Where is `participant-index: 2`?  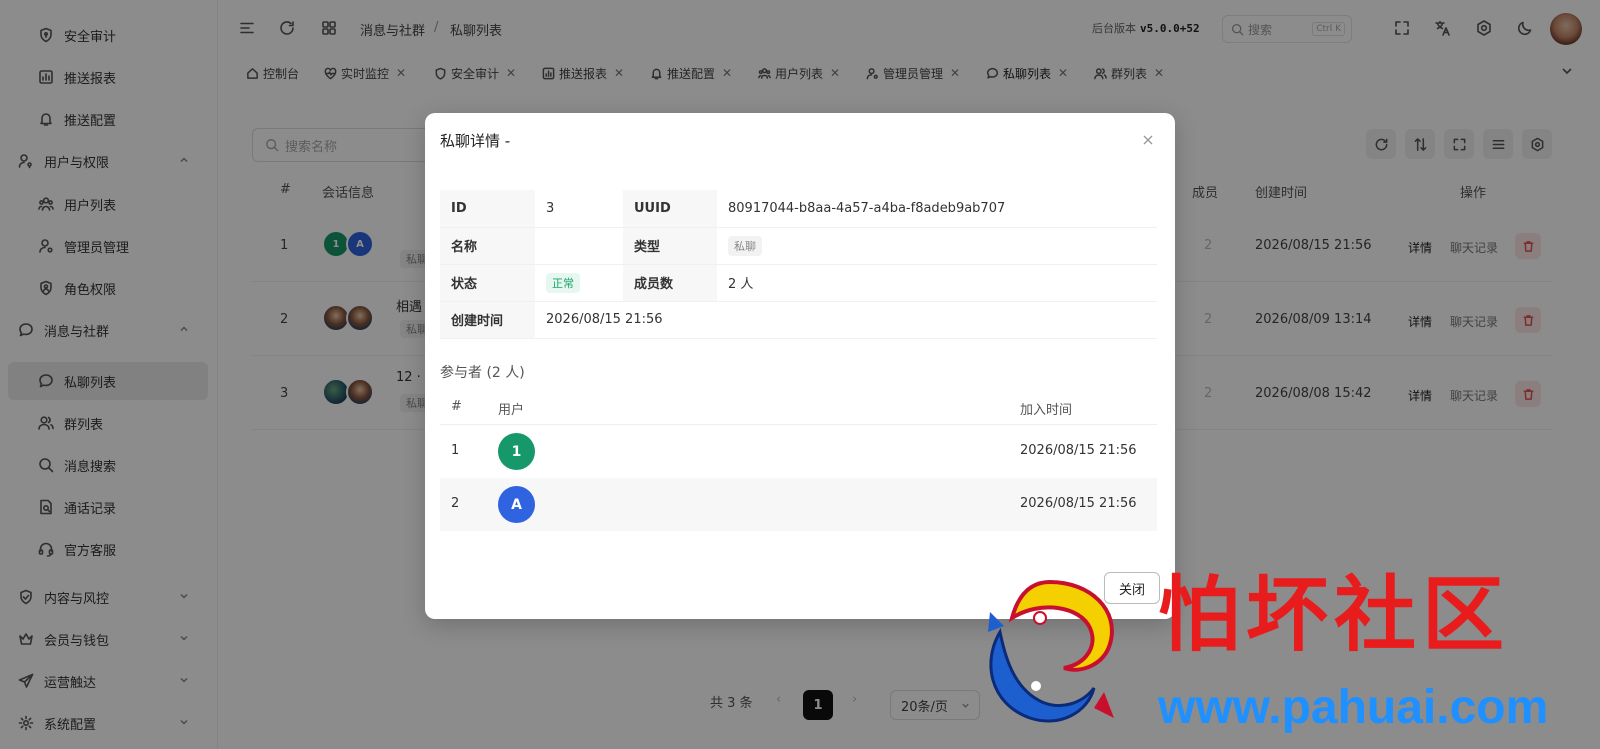
participant-index: 2 is located at coordinates (455, 503).